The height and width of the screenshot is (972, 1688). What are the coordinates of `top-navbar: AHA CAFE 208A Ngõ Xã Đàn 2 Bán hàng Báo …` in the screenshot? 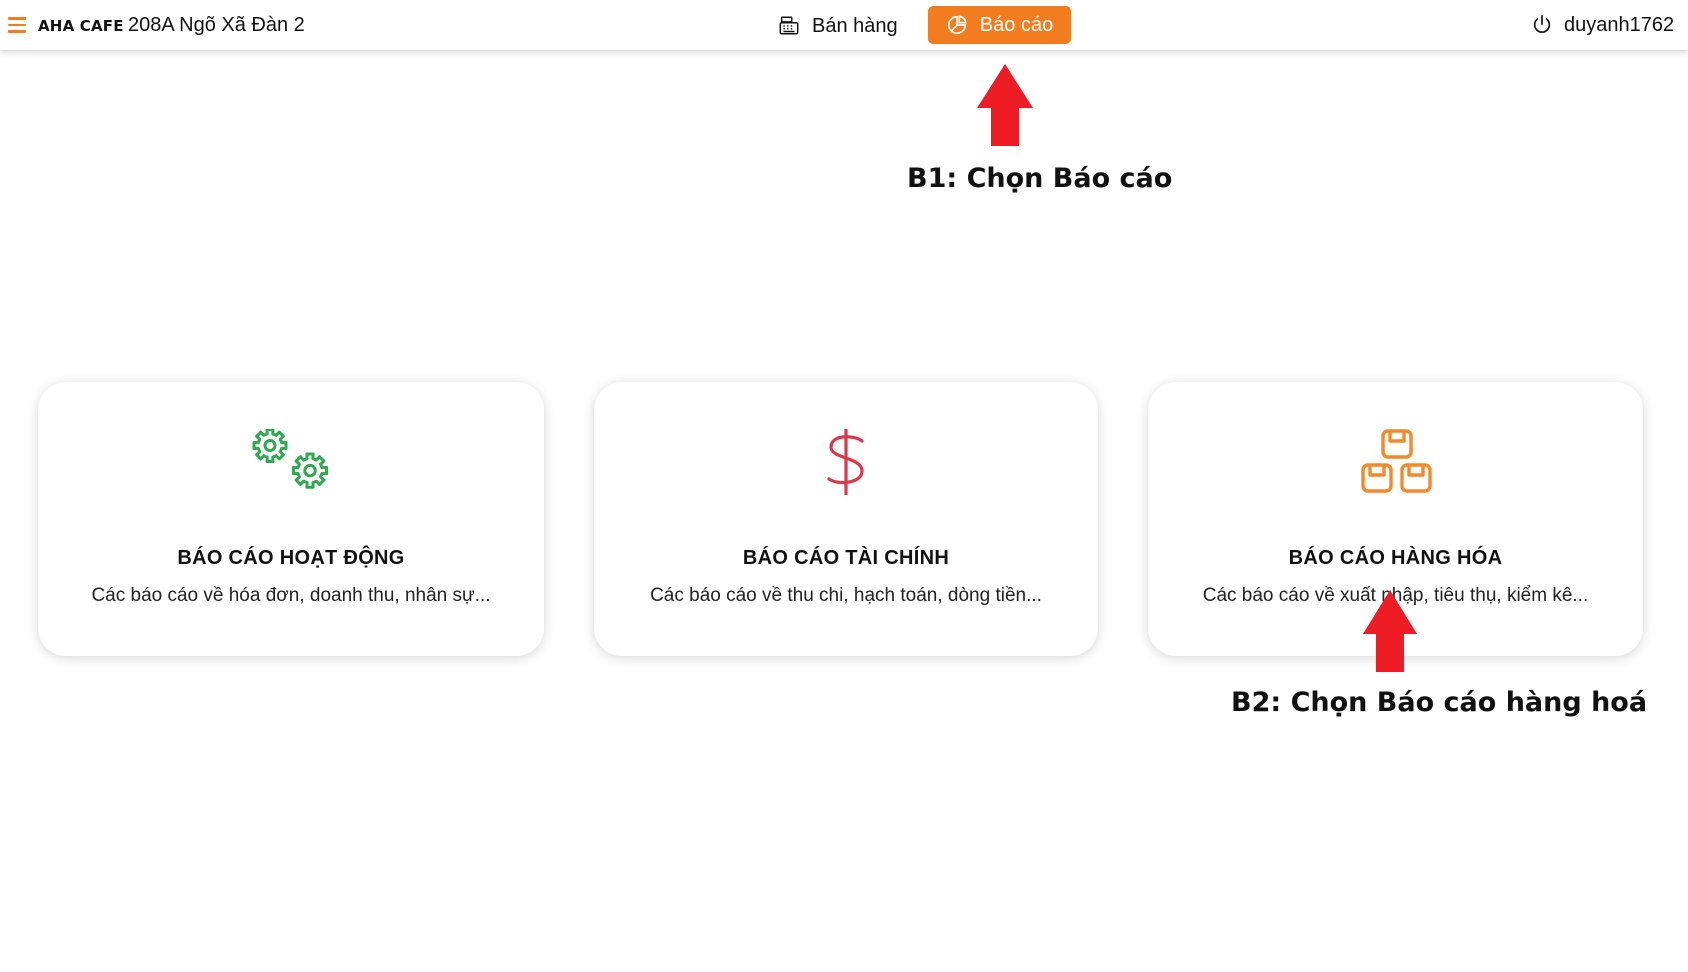 It's located at (844, 25).